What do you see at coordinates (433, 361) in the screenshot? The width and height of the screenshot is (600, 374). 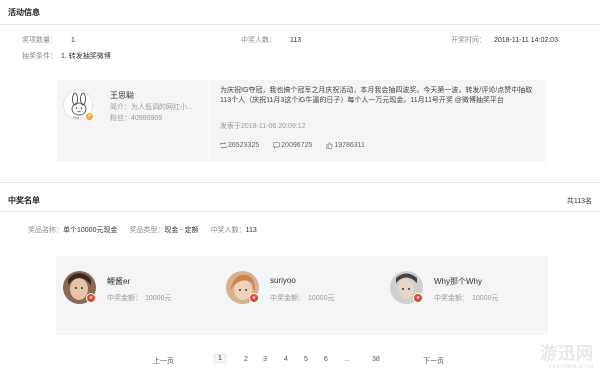 I see `next-page-button: 下一页` at bounding box center [433, 361].